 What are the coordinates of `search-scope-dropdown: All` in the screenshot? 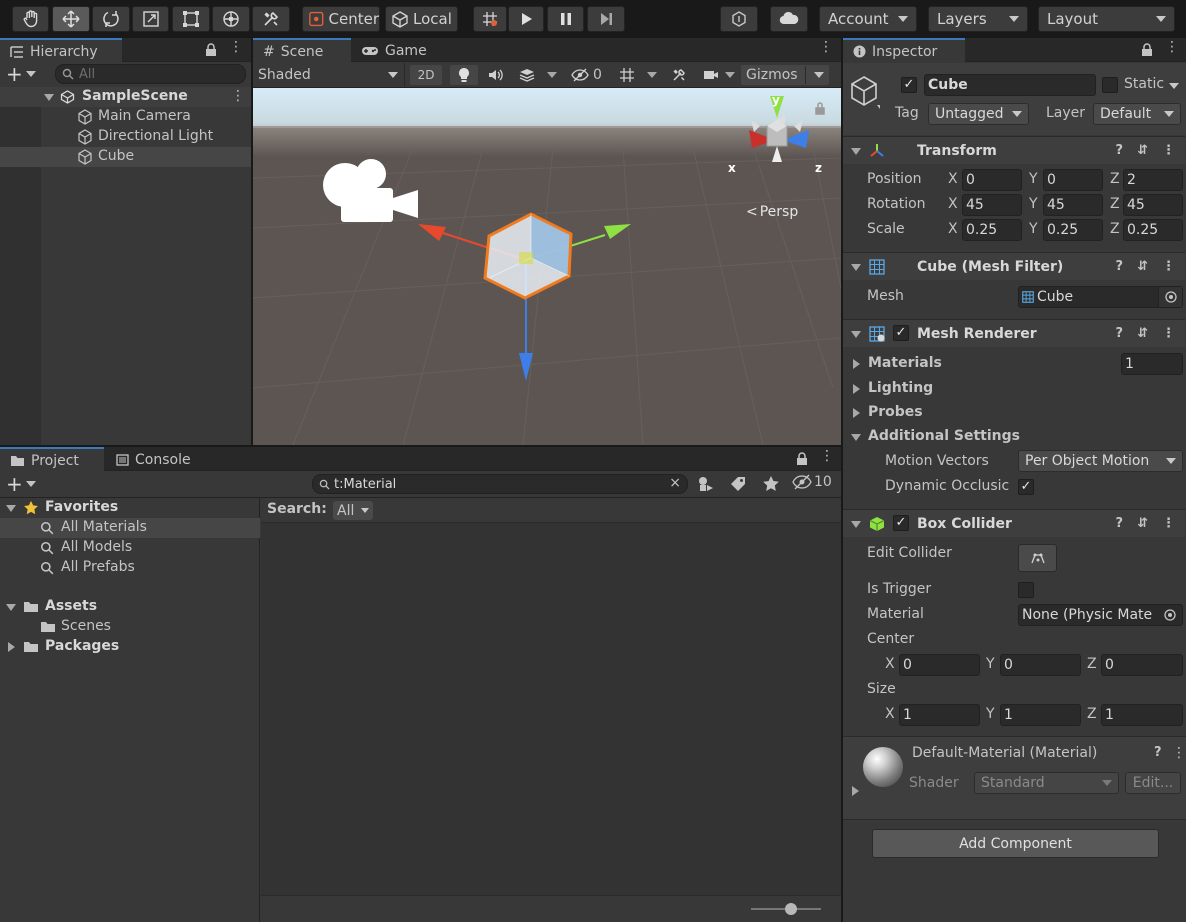 It's located at (353, 510).